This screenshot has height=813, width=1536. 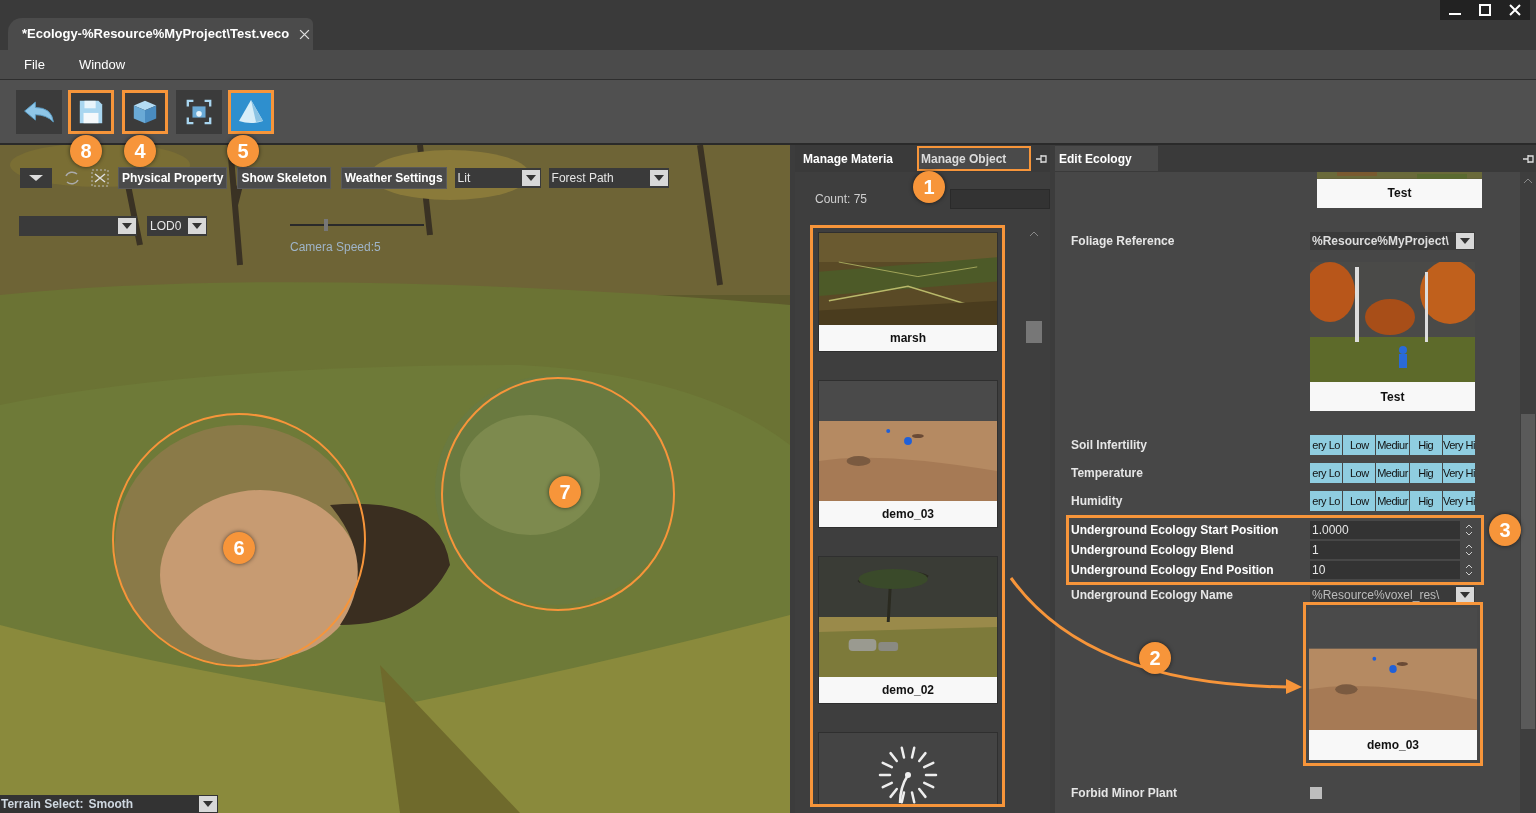 I want to click on panel-tab: Manage Object, so click(x=974, y=158).